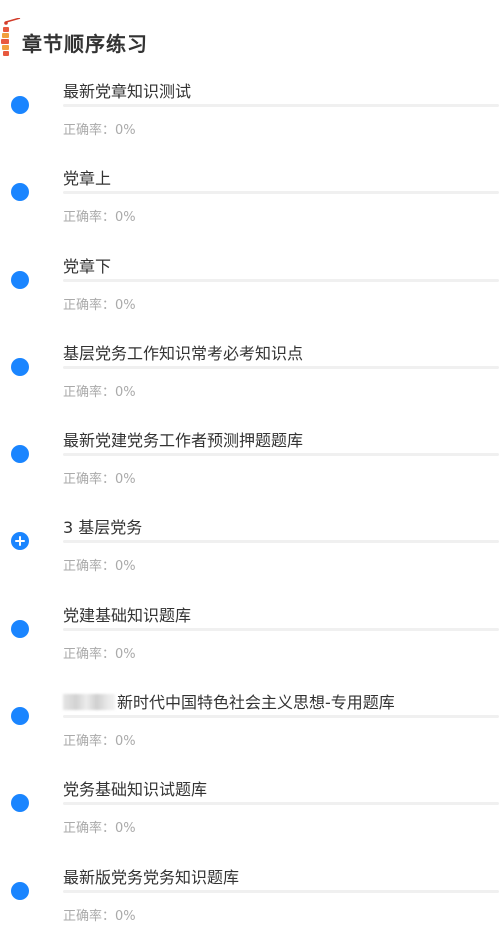  I want to click on chapter-item: 新时代中国特色社会主义思想-专用题库 正确率：0%, so click(249, 724).